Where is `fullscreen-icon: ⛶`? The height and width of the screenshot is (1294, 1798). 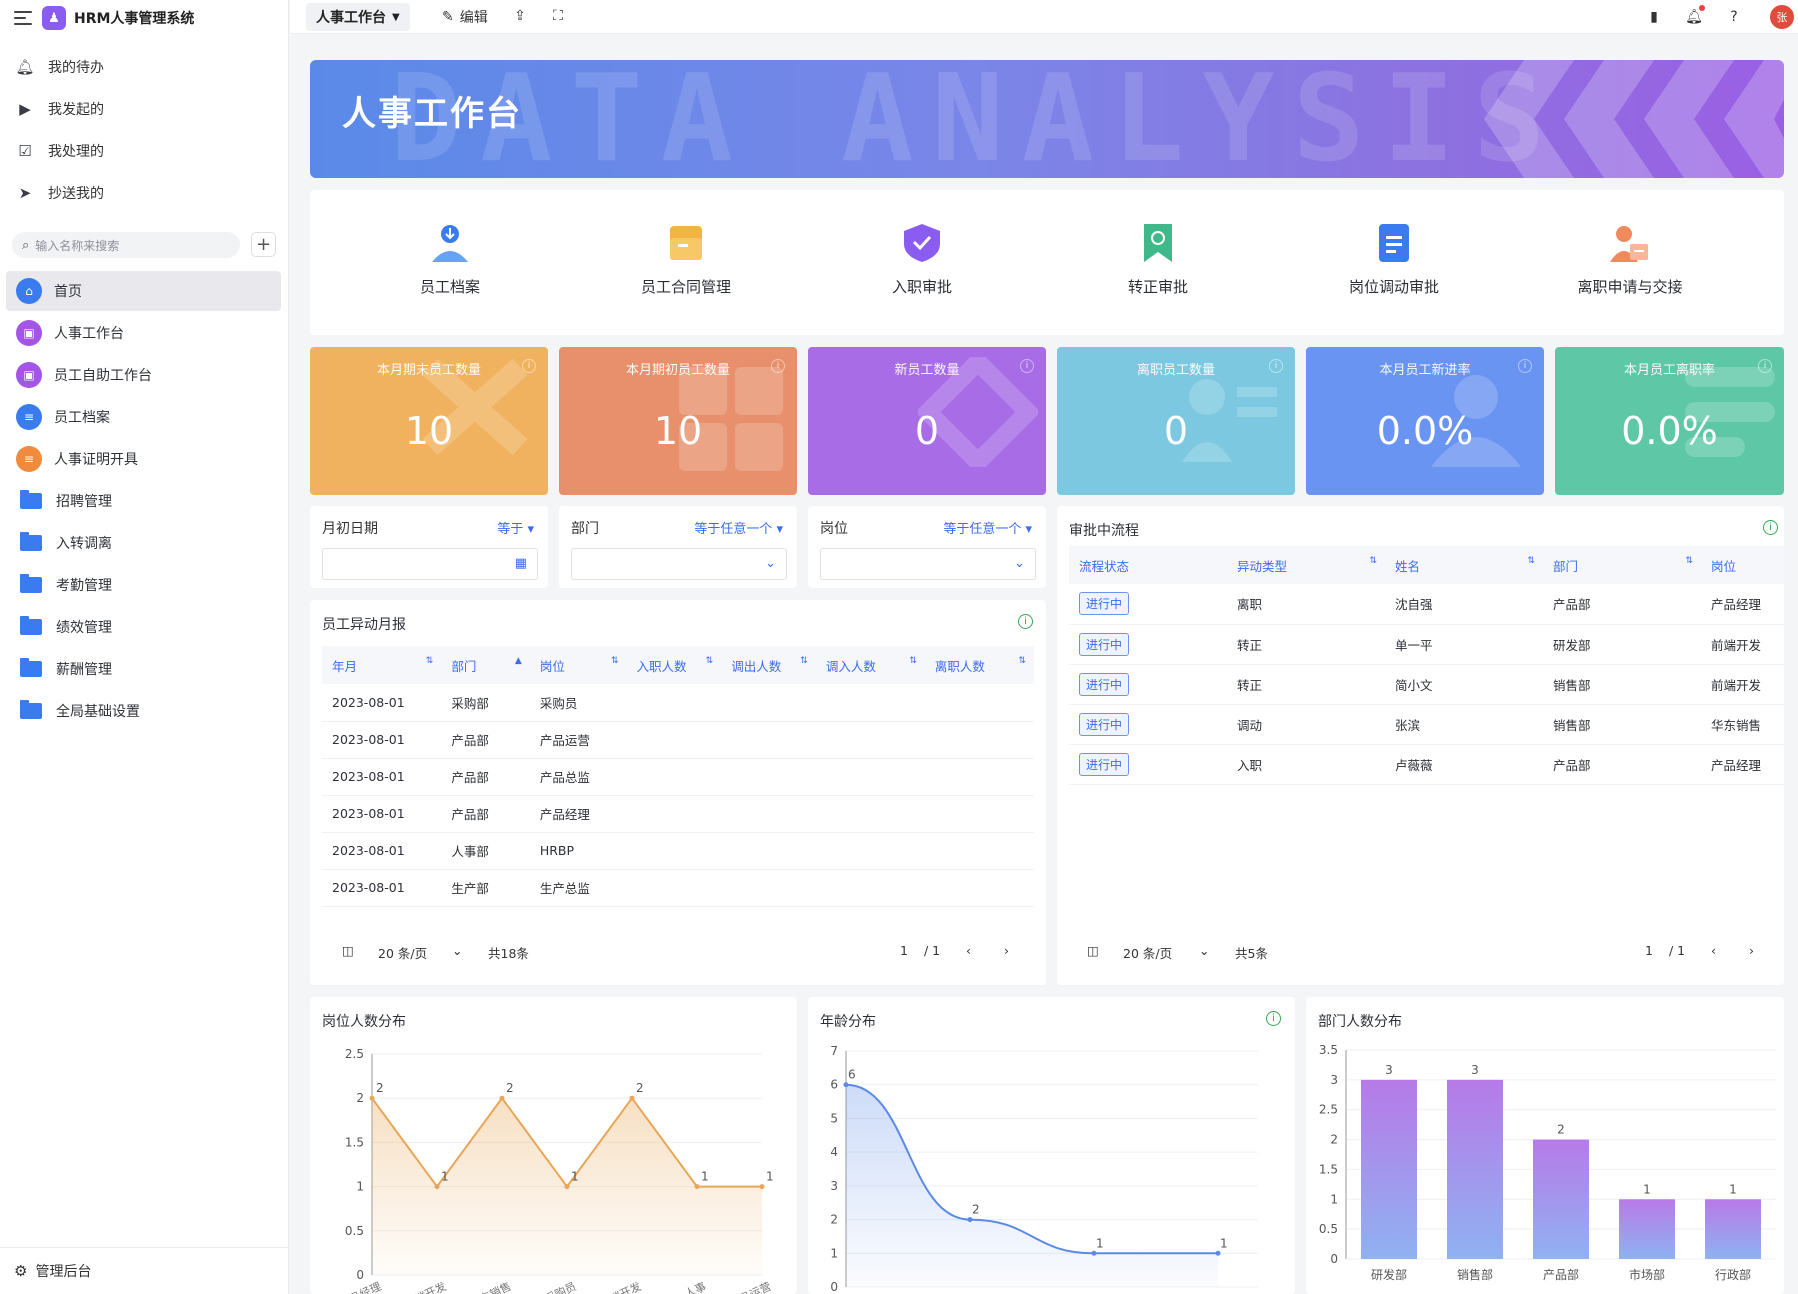
fullscreen-icon: ⛶ is located at coordinates (558, 16).